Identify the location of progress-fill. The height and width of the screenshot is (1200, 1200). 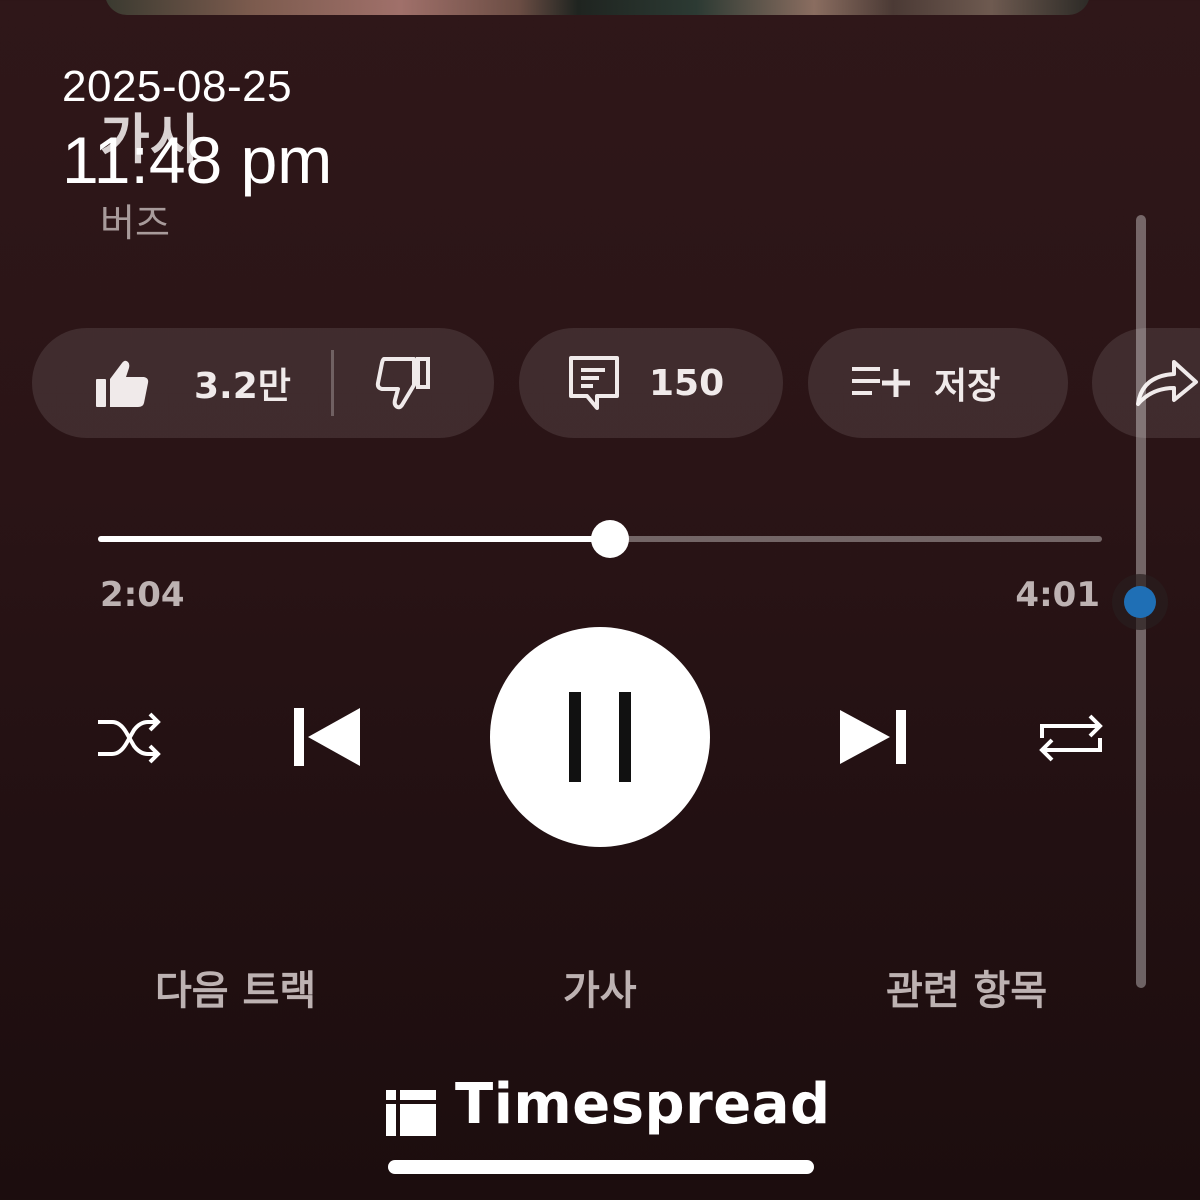
(354, 539).